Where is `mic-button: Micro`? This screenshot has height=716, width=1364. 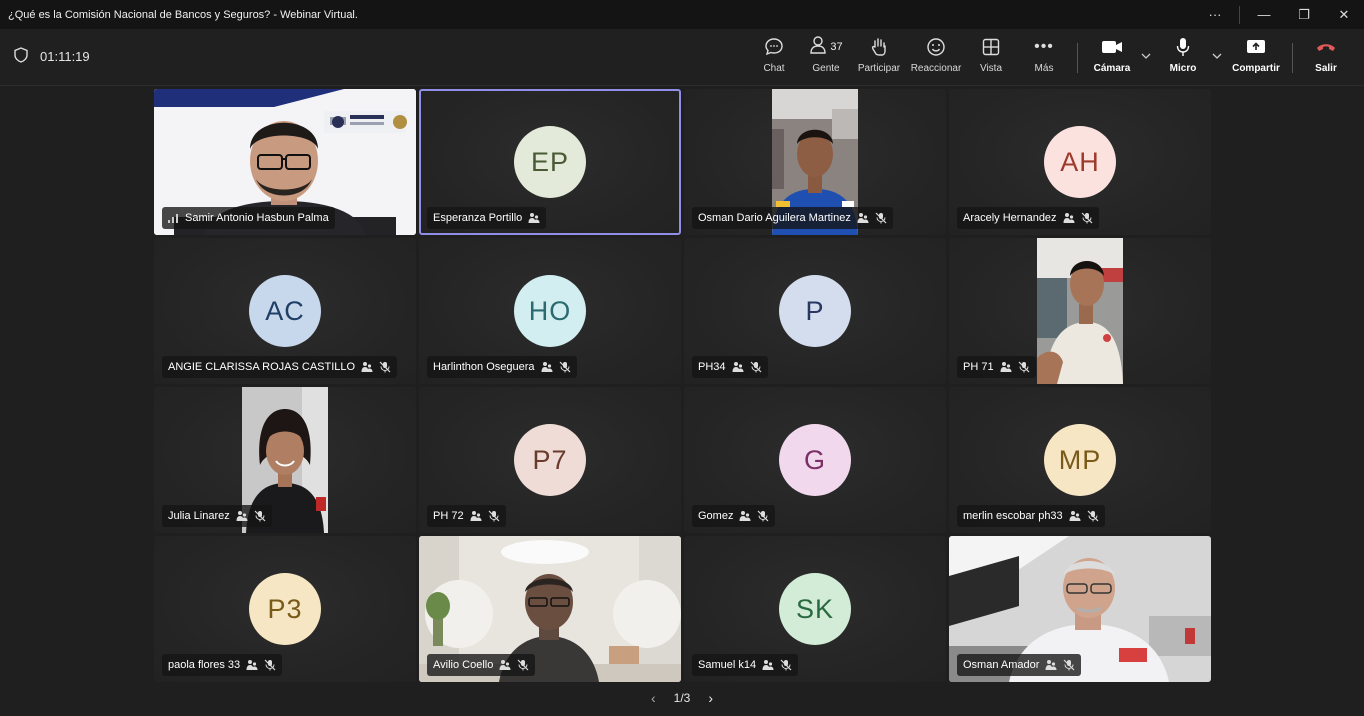
mic-button: Micro is located at coordinates (1183, 58).